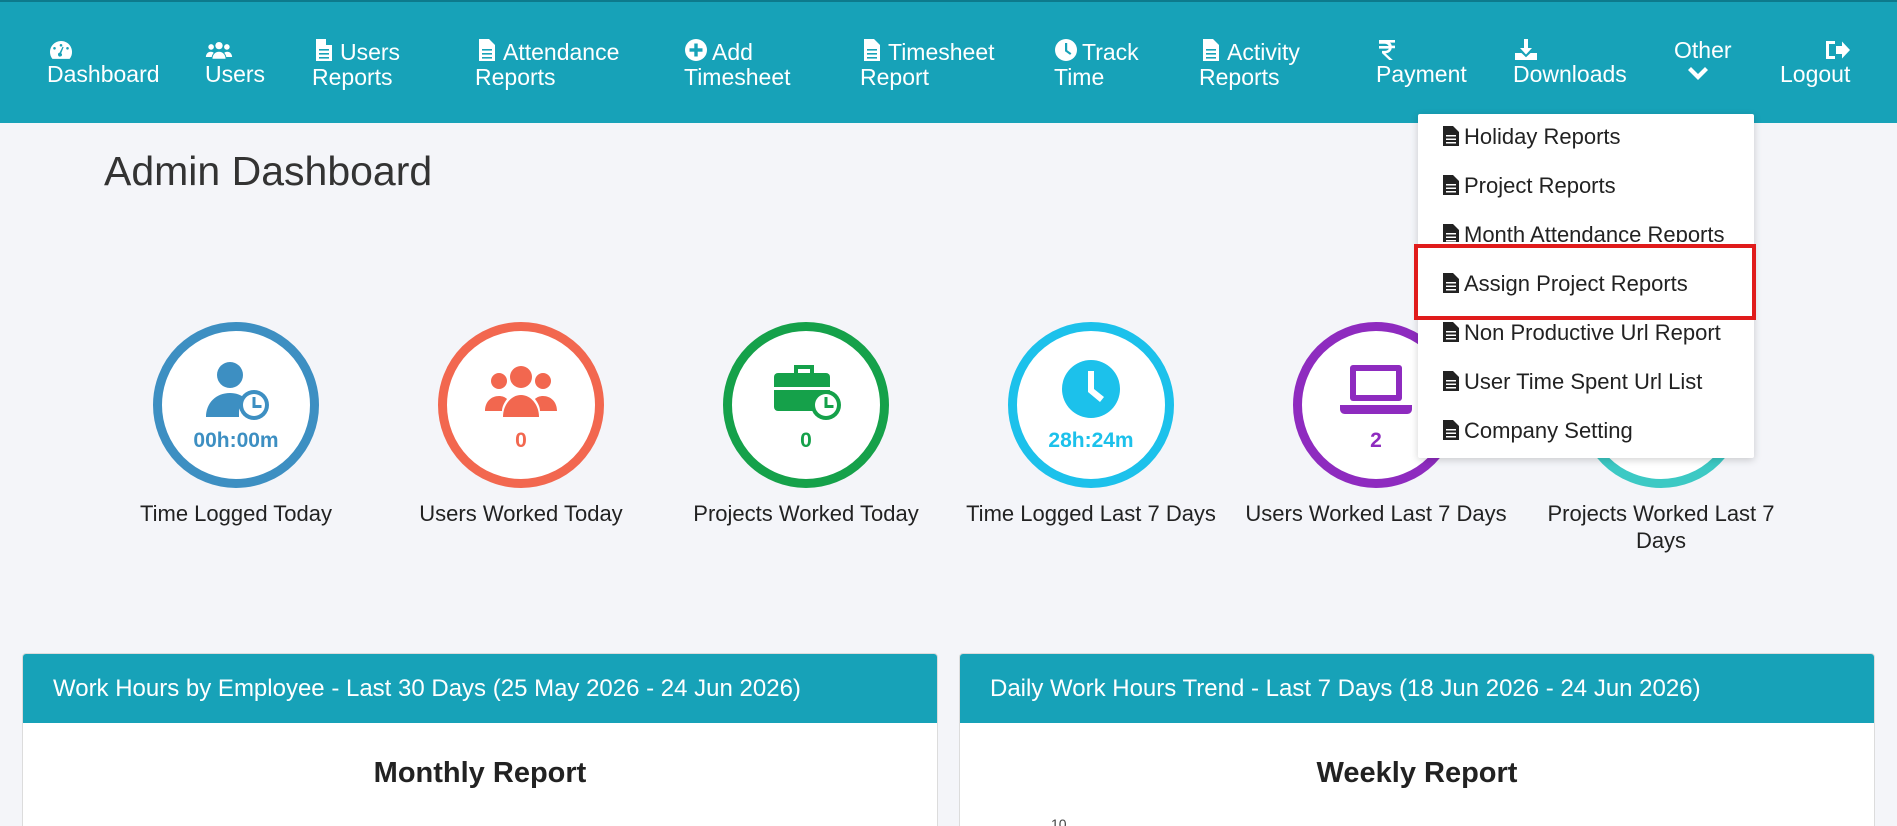 The width and height of the screenshot is (1897, 826). Describe the element at coordinates (1391, 50) in the screenshot. I see `rupee-icon` at that location.